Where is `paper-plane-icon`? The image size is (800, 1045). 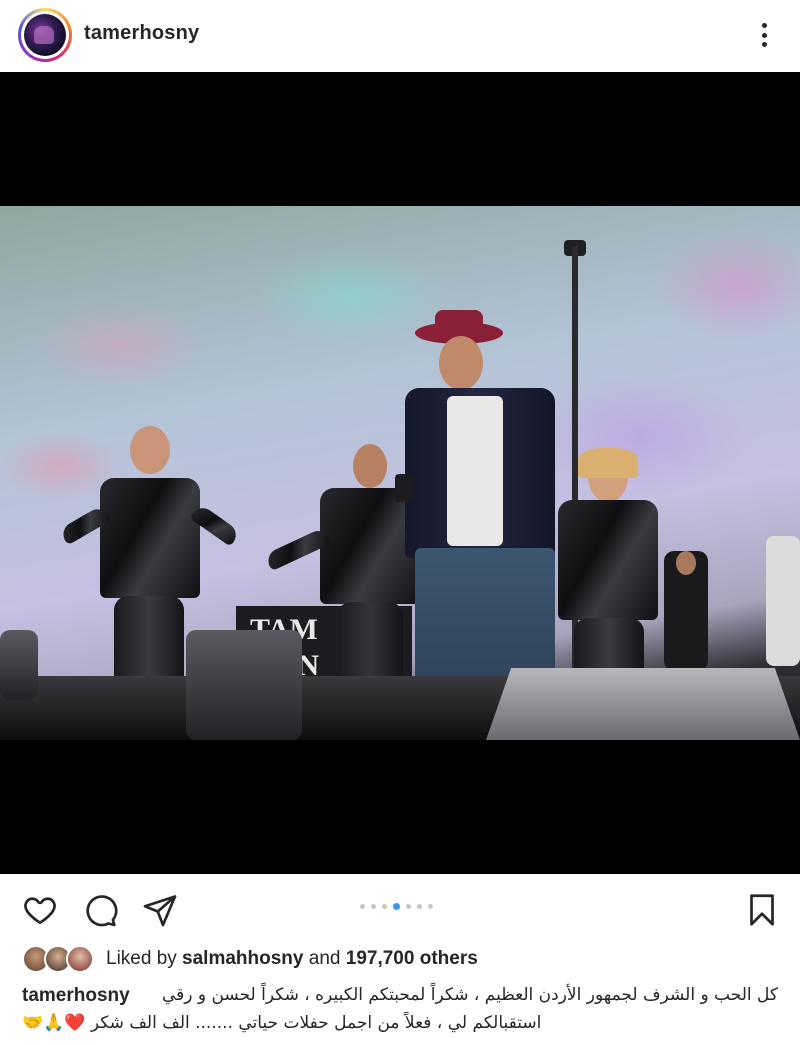 paper-plane-icon is located at coordinates (160, 910).